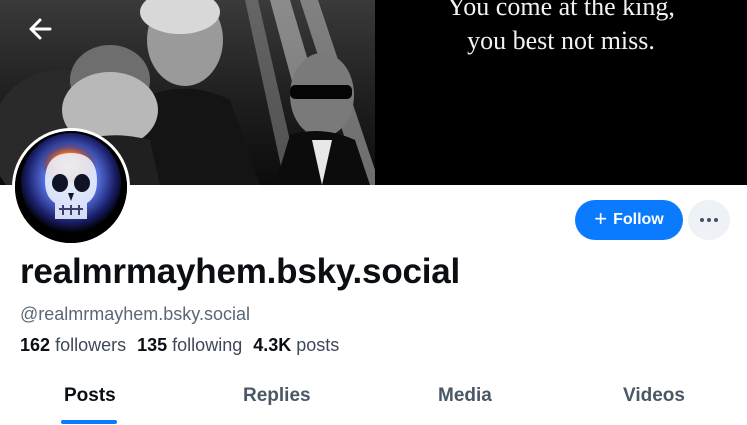 The height and width of the screenshot is (425, 747). I want to click on posts-count: 4.3K, so click(272, 345).